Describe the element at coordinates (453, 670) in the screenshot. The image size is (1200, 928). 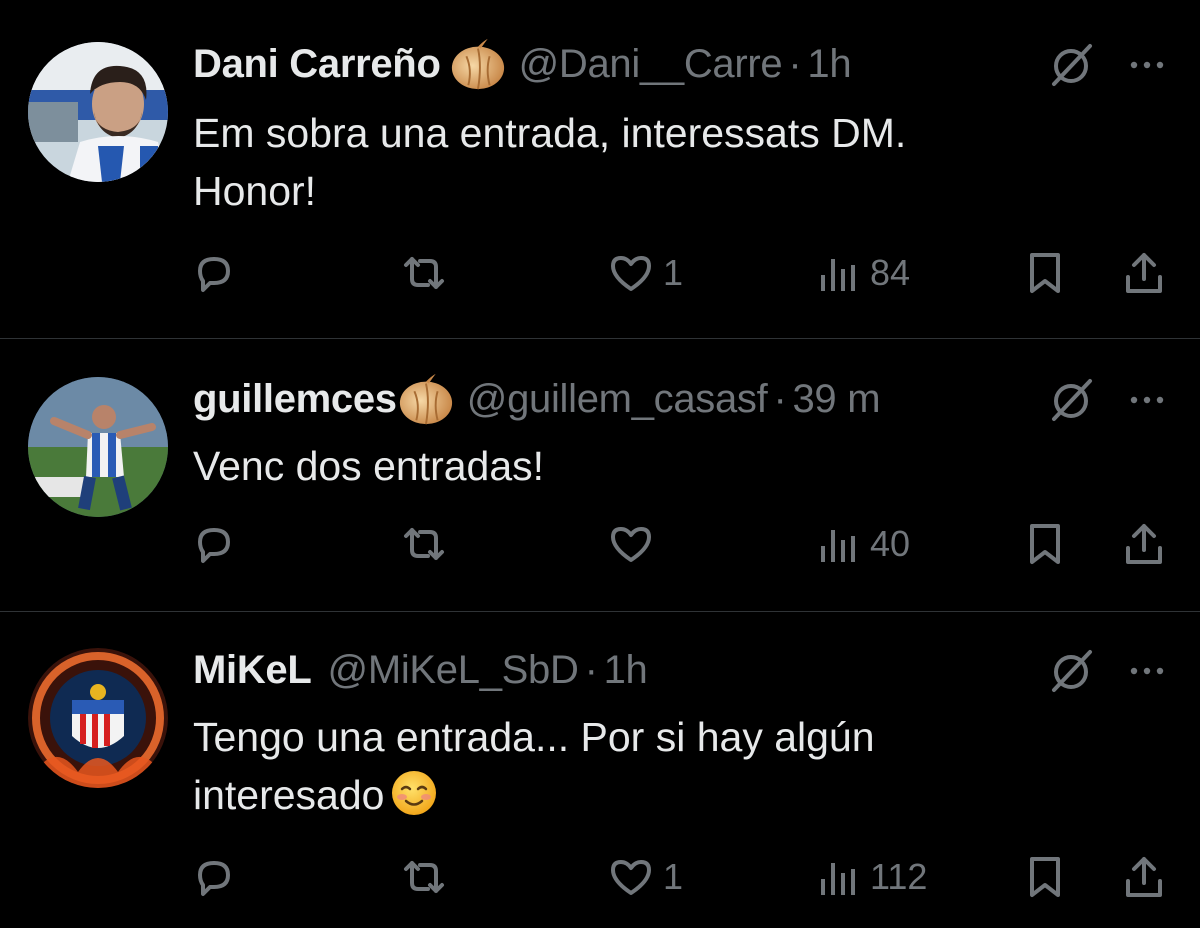
I see `user-handle: @MiKeL_SbD` at that location.